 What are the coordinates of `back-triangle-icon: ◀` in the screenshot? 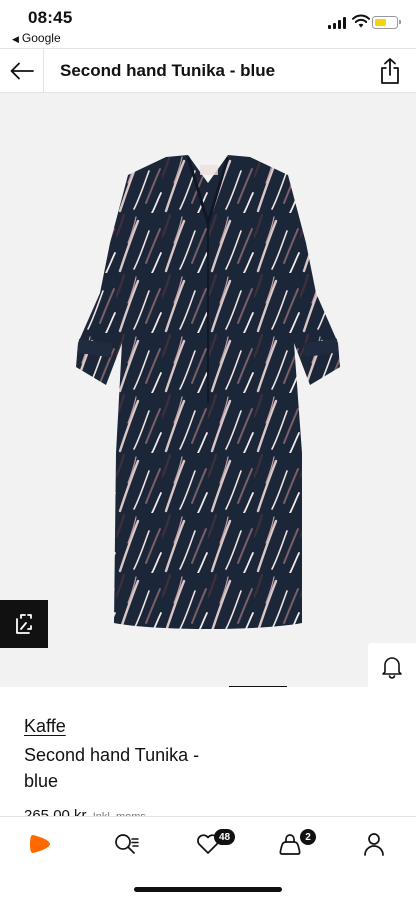 It's located at (15, 39).